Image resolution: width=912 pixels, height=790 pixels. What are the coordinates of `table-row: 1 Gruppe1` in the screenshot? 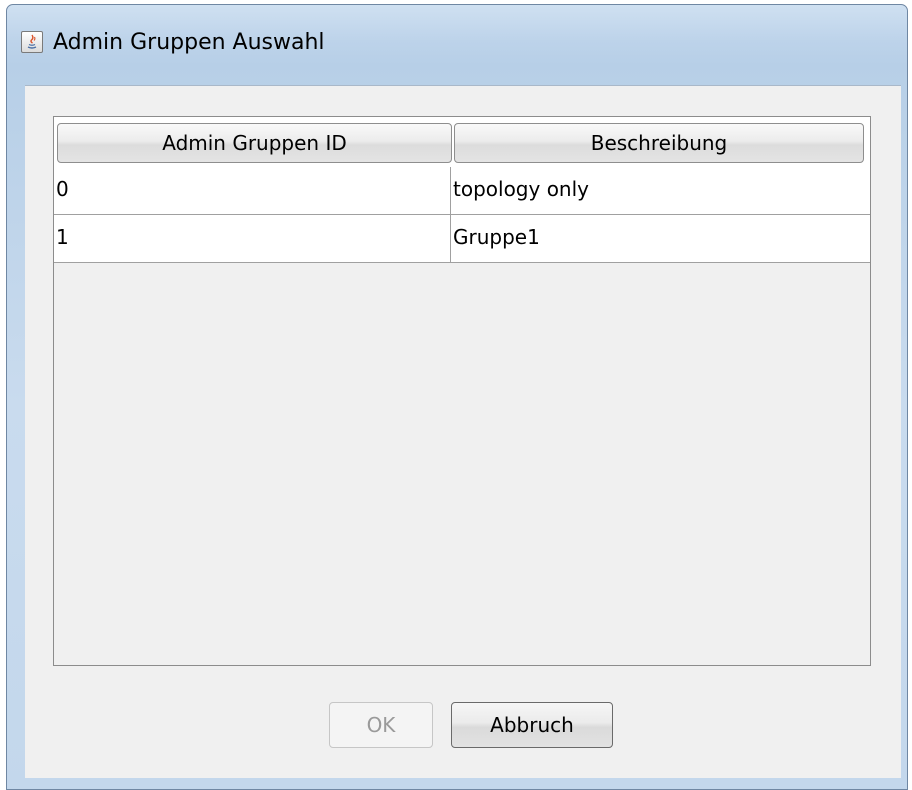 It's located at (462, 239).